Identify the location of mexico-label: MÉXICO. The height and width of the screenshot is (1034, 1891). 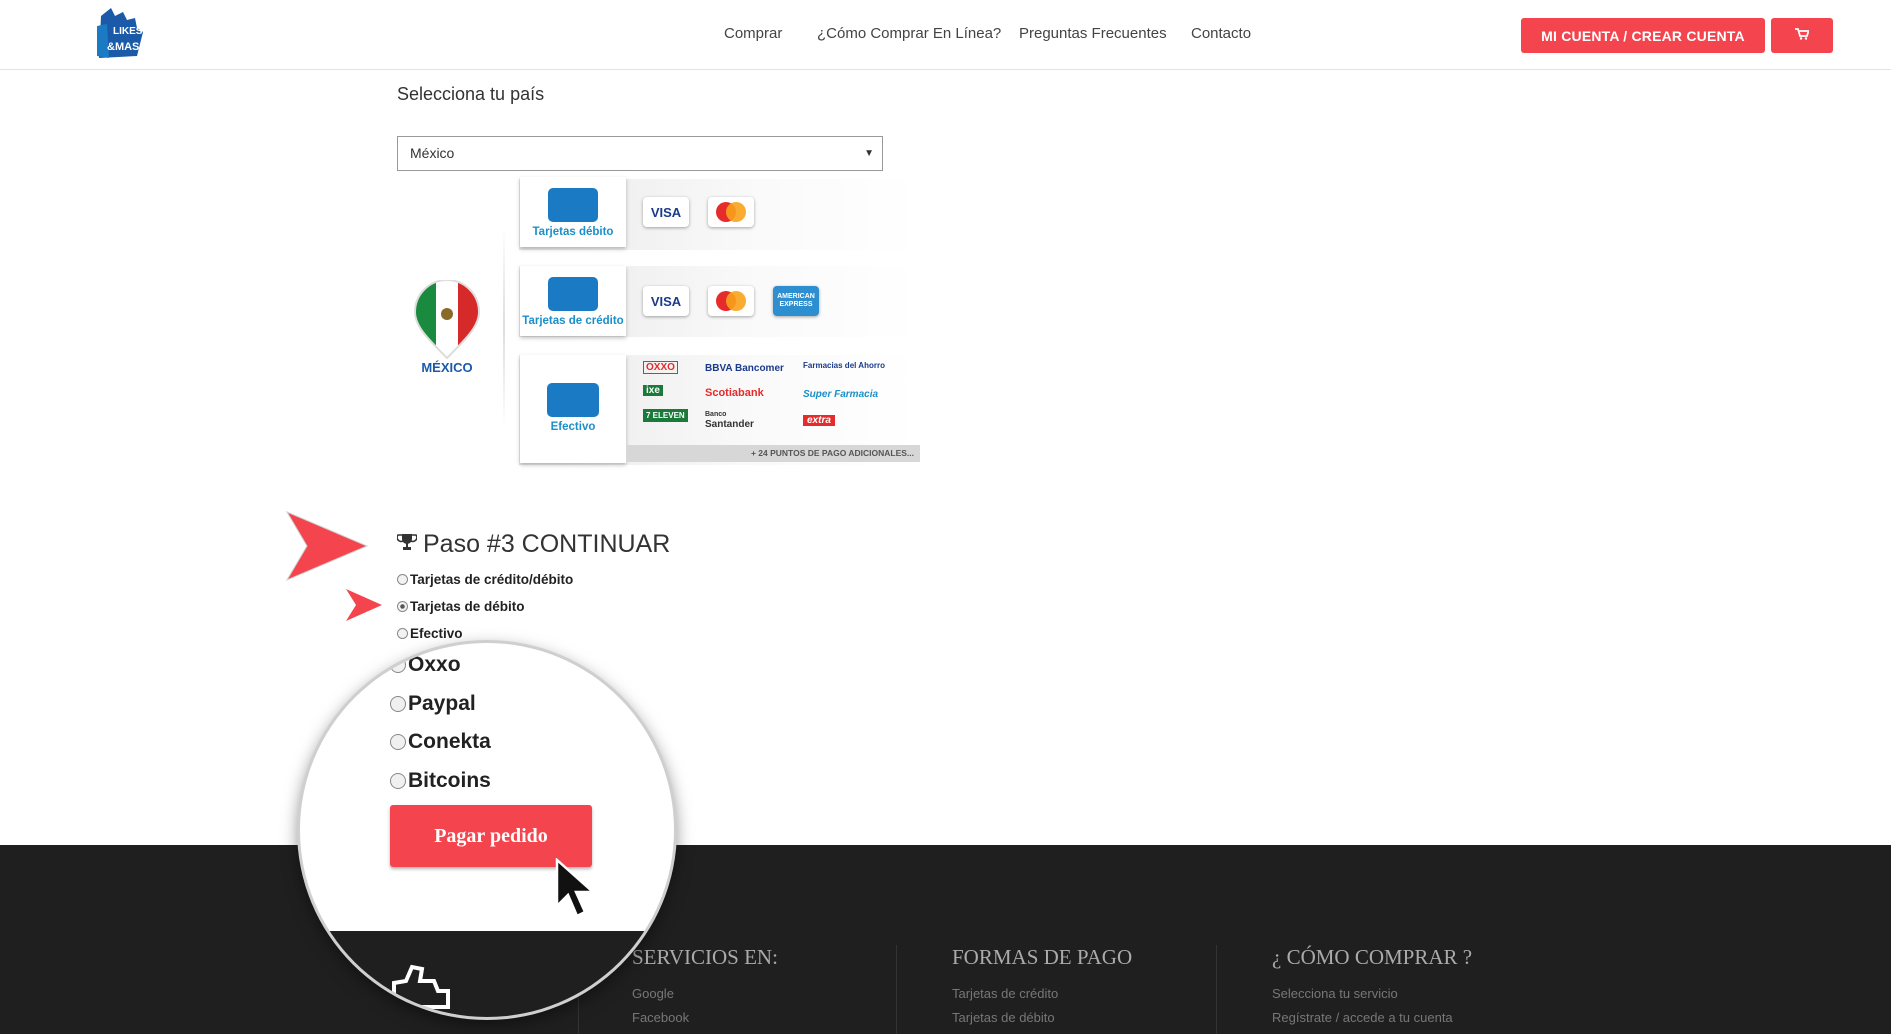
(447, 367).